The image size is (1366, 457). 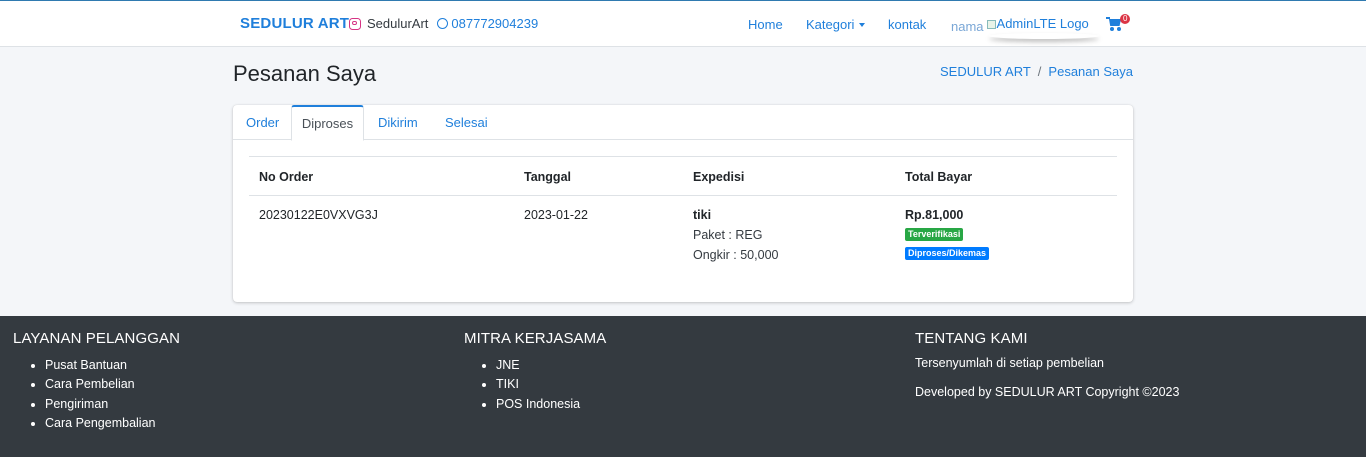 I want to click on nav-kategori-label: Kategori, so click(x=830, y=24).